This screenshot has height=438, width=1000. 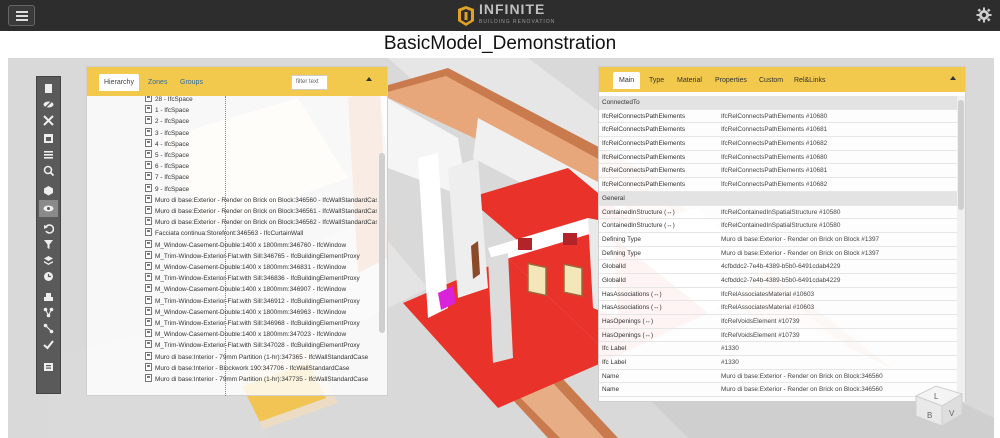 I want to click on tab-zones: Zones, so click(x=157, y=82).